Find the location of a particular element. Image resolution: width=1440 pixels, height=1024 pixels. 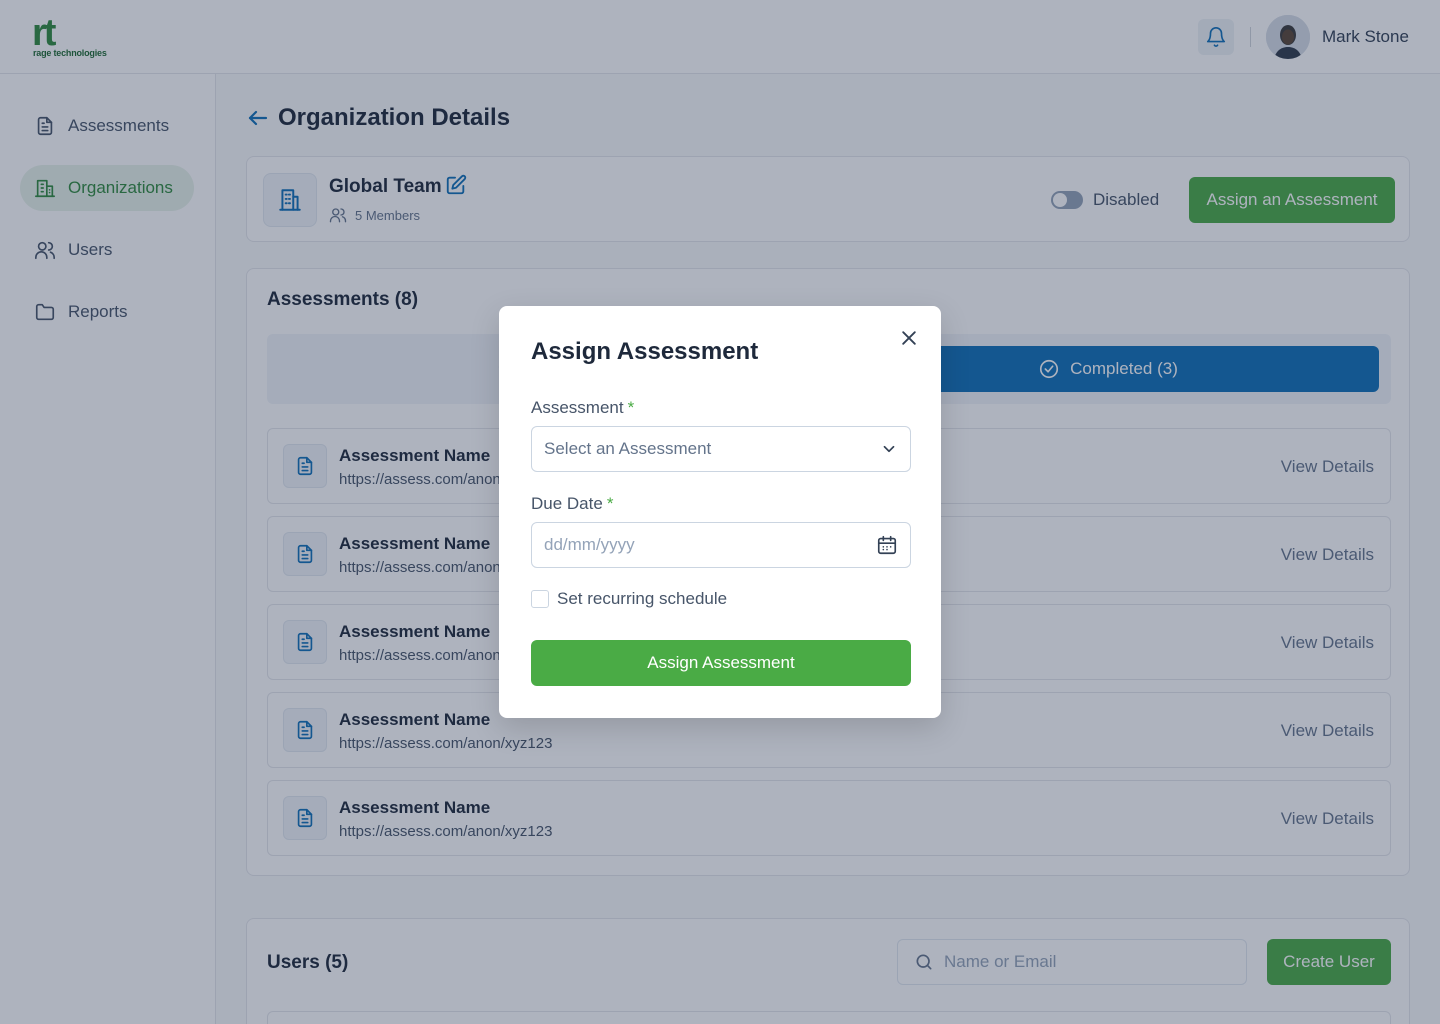

assessment-label-text: Assessment is located at coordinates (577, 407).